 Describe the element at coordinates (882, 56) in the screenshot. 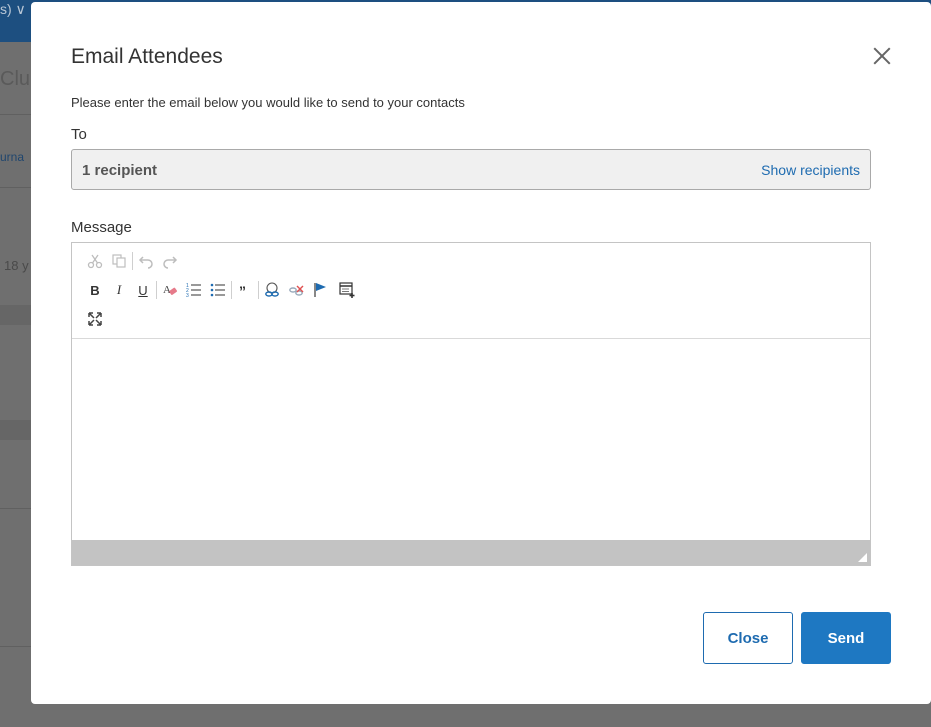

I see `close-icon` at that location.